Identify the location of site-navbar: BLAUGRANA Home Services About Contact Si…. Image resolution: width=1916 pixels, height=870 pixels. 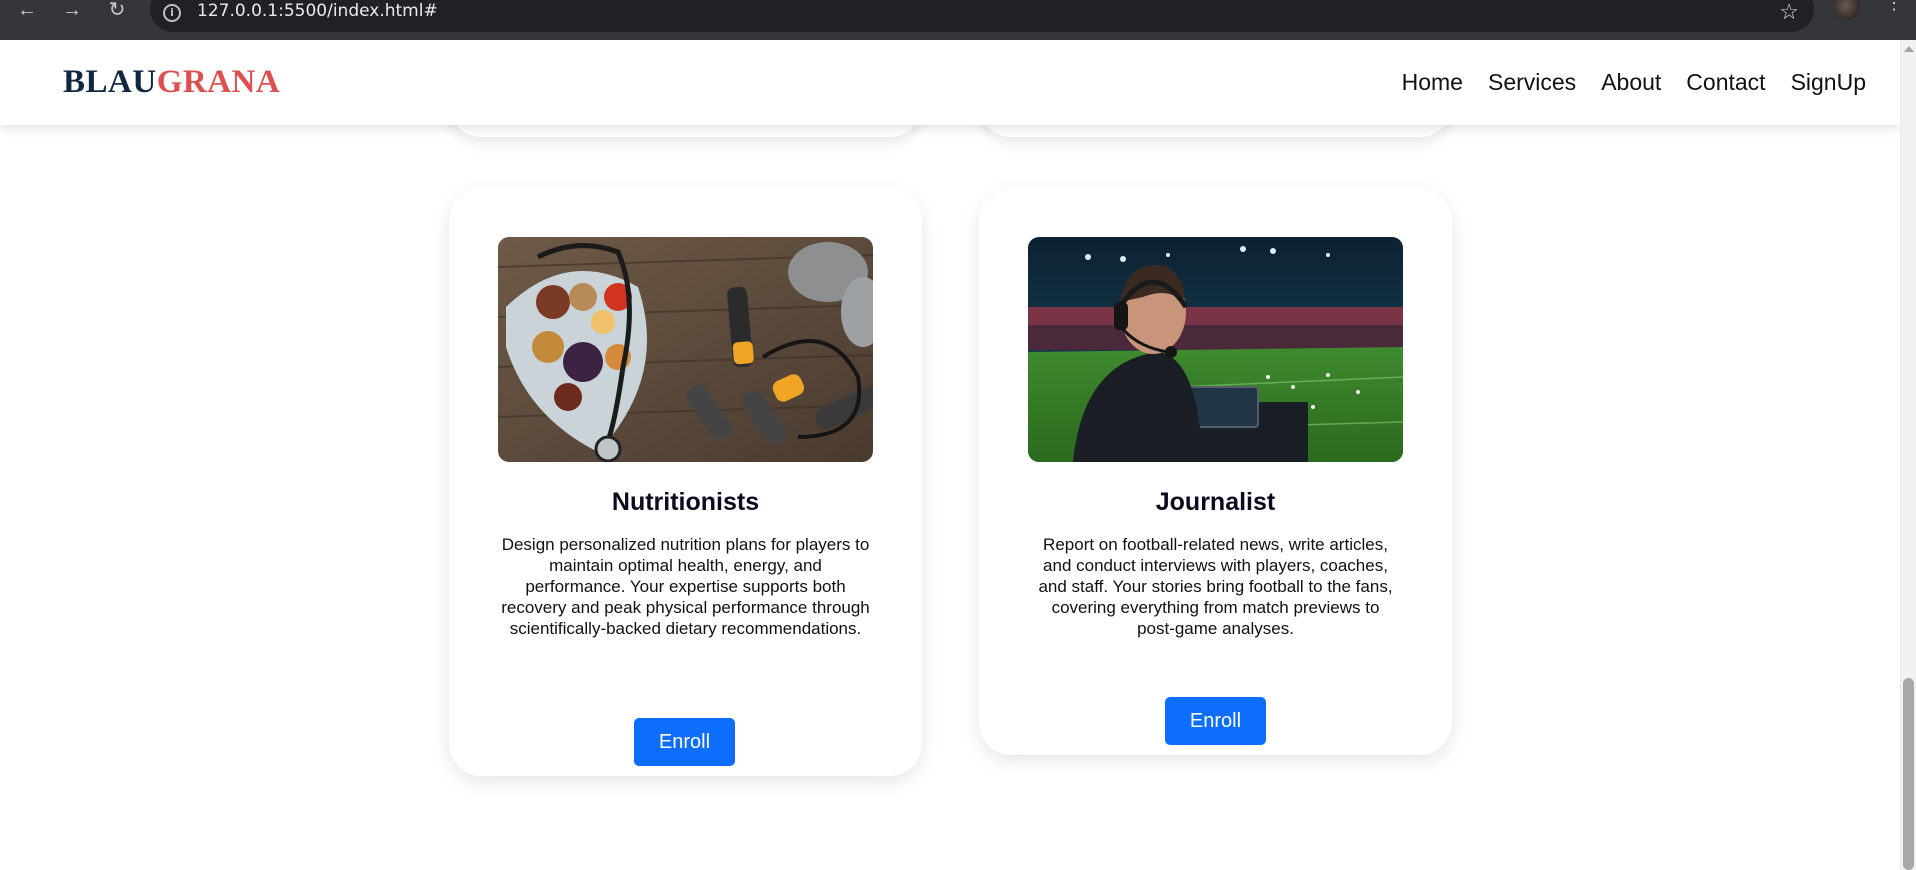
(950, 82).